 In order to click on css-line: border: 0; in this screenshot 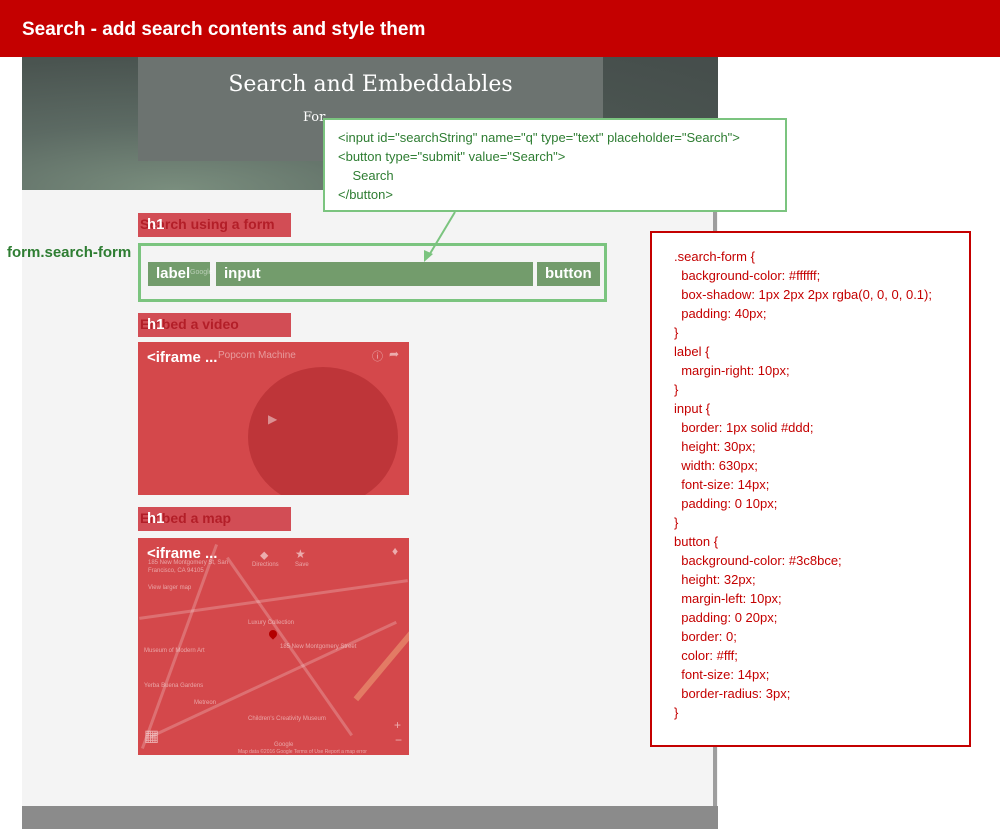, I will do `click(705, 636)`.